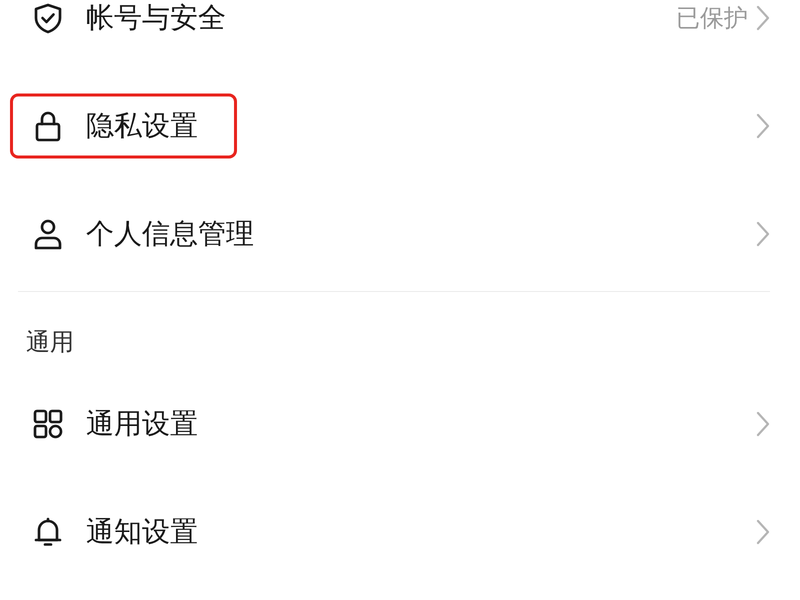 This screenshot has height=600, width=800. I want to click on status-value: 已保护, so click(712, 18).